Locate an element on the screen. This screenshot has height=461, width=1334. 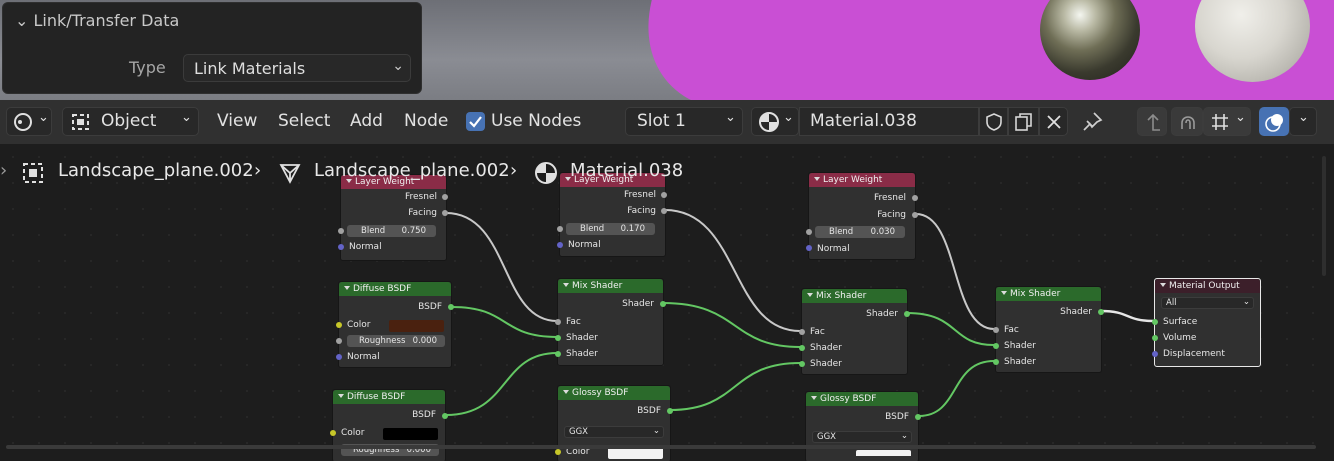
material-name-field: Material.038 is located at coordinates (889, 121).